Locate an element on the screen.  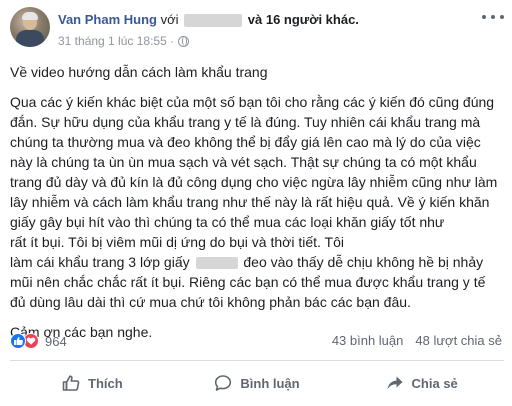
author-avatar is located at coordinates (30, 27).